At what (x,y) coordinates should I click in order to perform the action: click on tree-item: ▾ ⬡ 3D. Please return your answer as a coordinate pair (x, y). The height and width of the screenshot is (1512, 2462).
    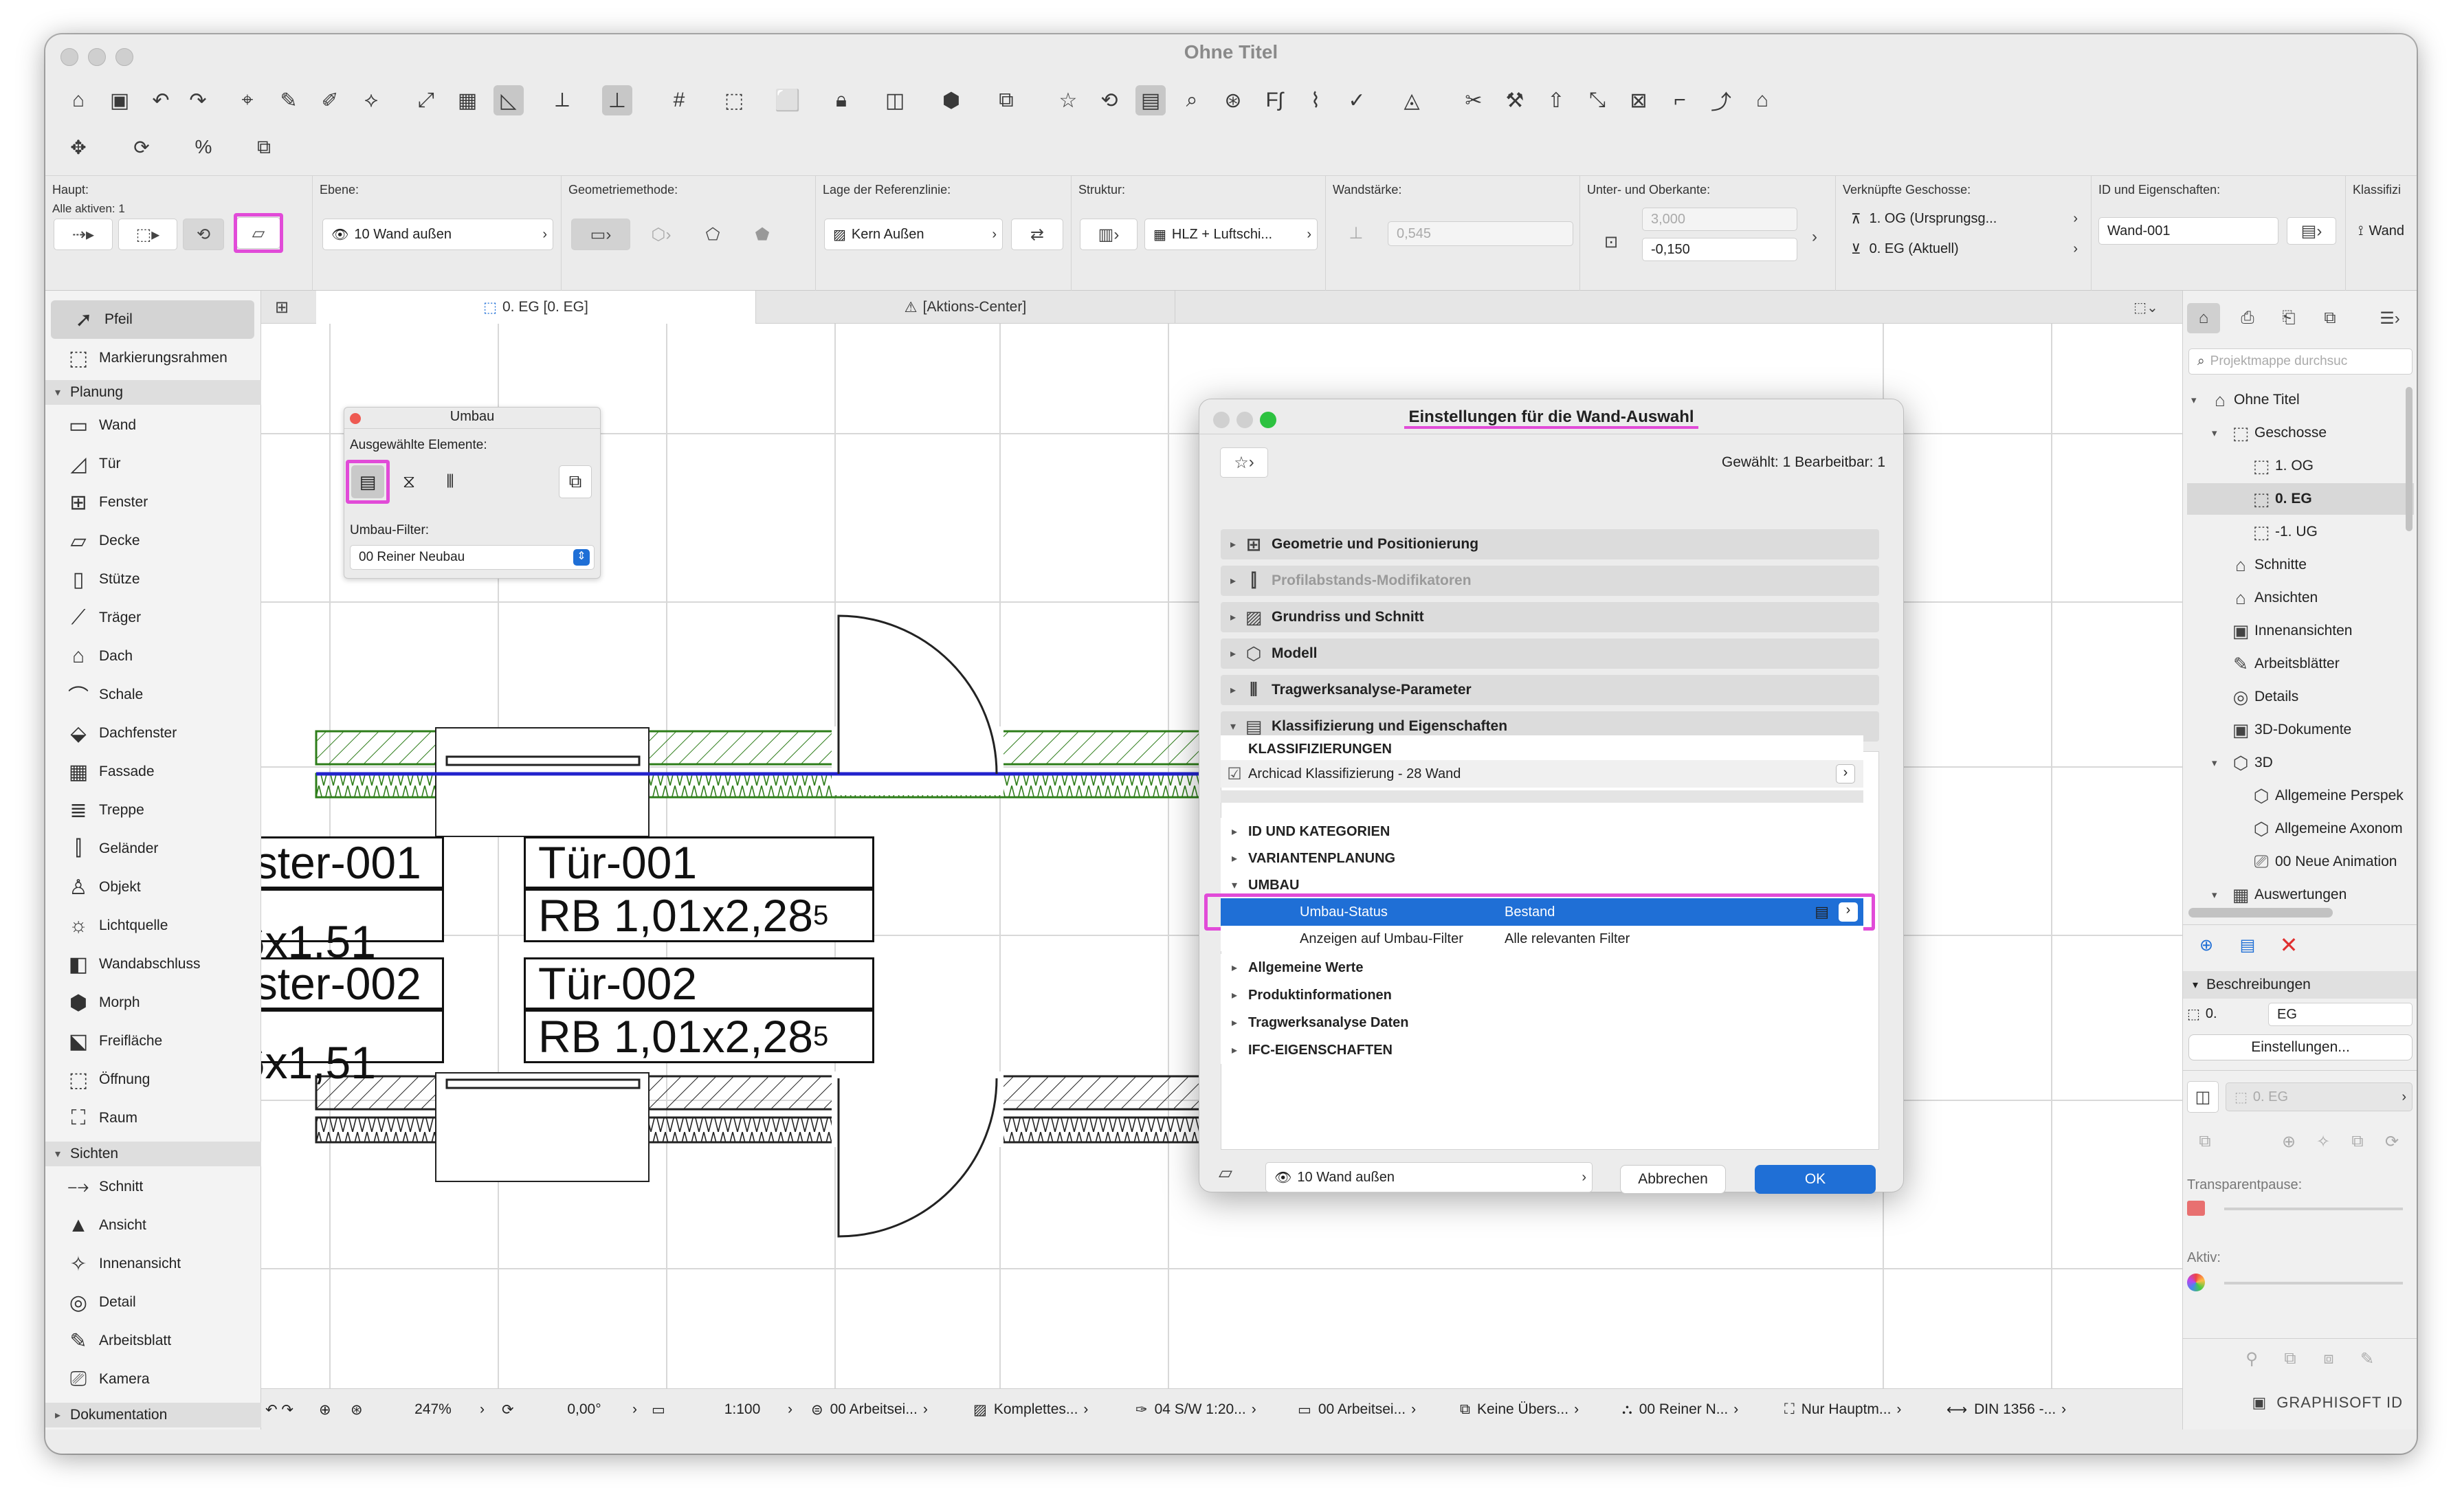
    Looking at the image, I should click on (2300, 763).